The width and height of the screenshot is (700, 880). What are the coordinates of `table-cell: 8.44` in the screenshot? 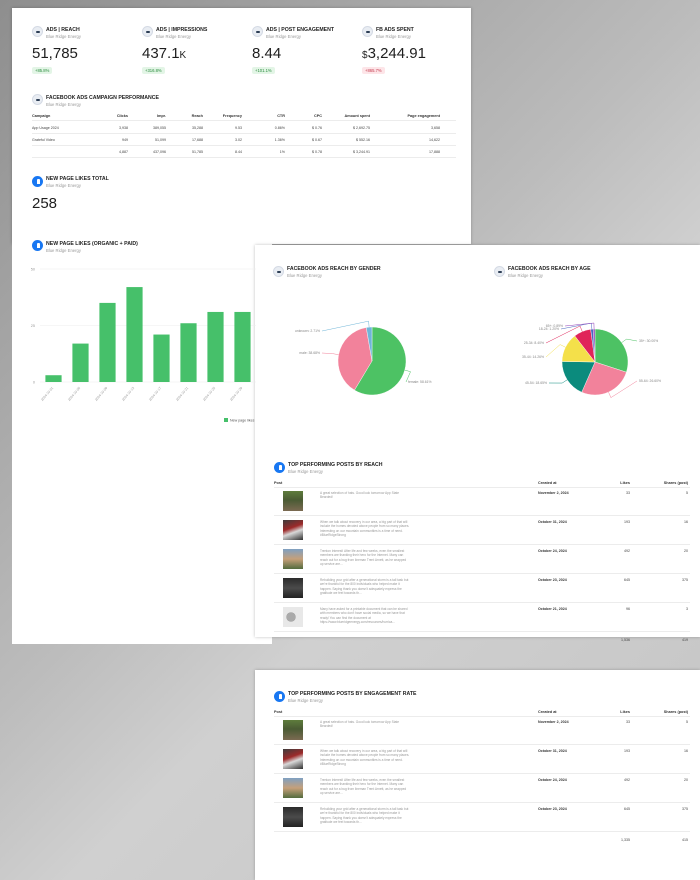 It's located at (238, 152).